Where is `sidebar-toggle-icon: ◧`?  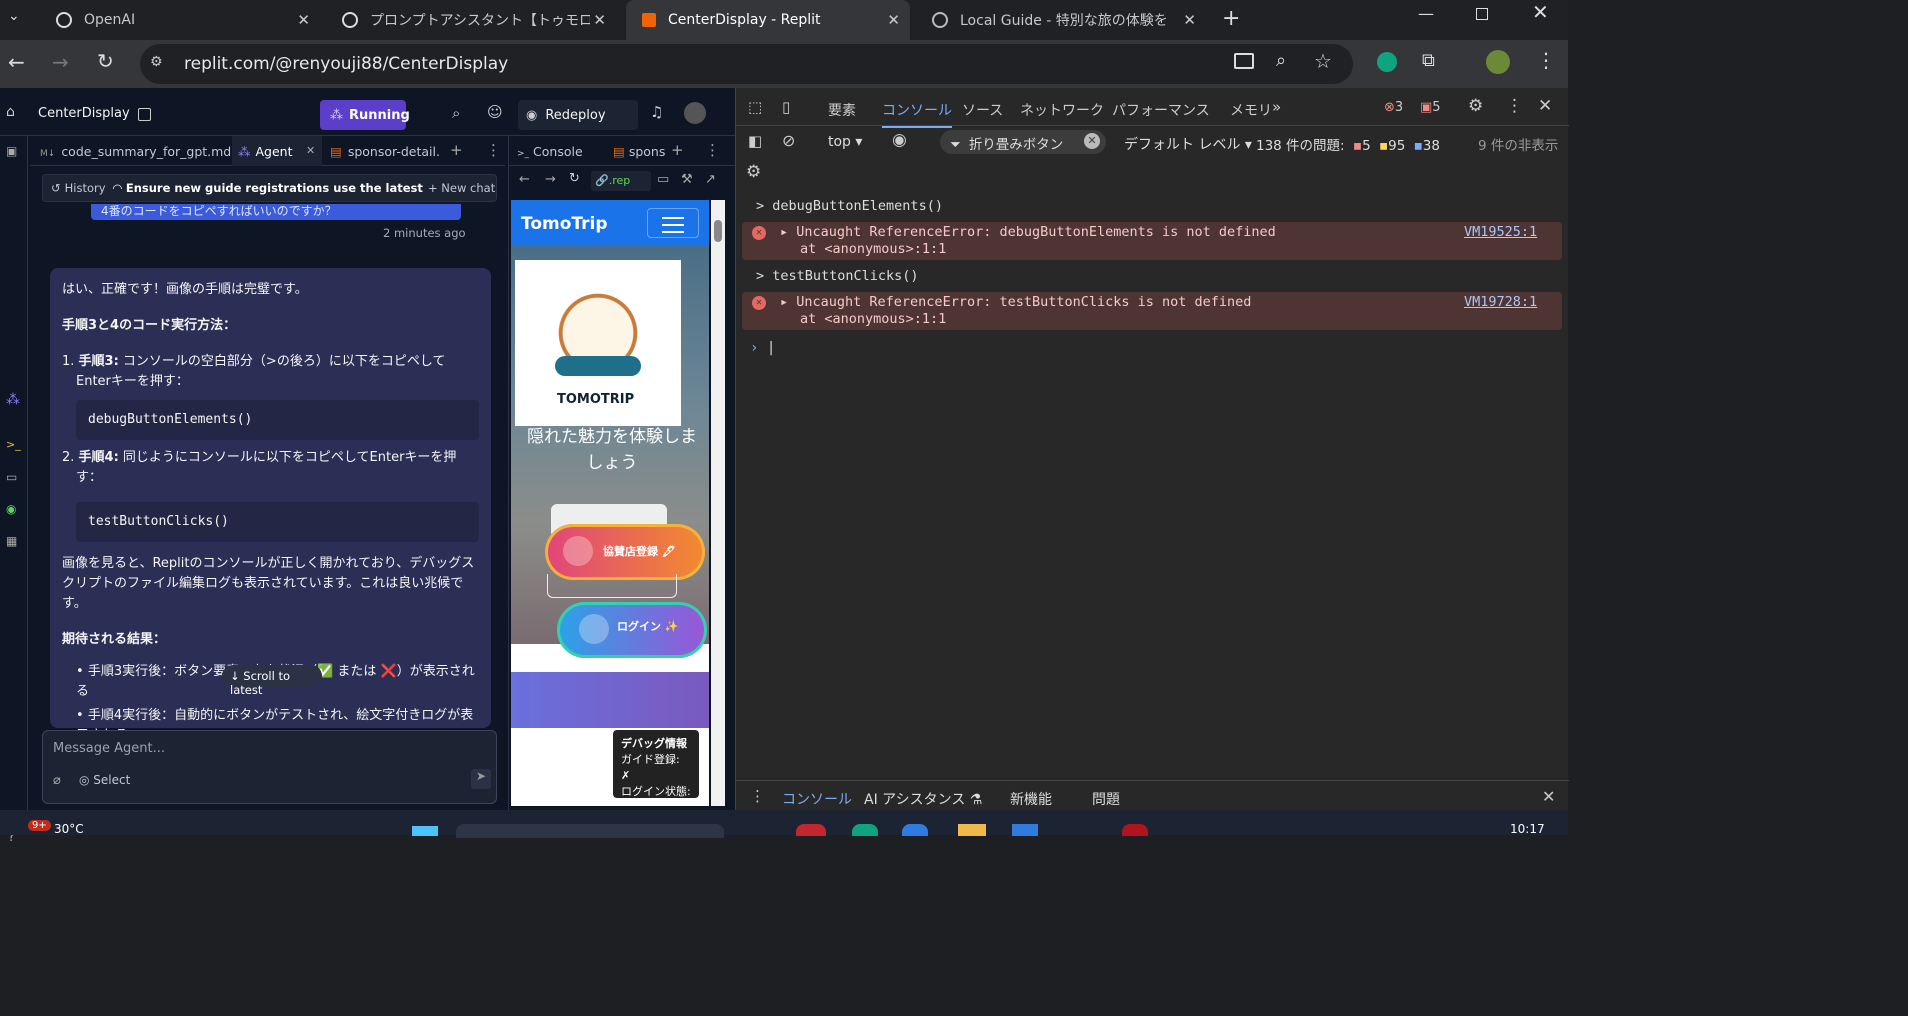 sidebar-toggle-icon: ◧ is located at coordinates (755, 141).